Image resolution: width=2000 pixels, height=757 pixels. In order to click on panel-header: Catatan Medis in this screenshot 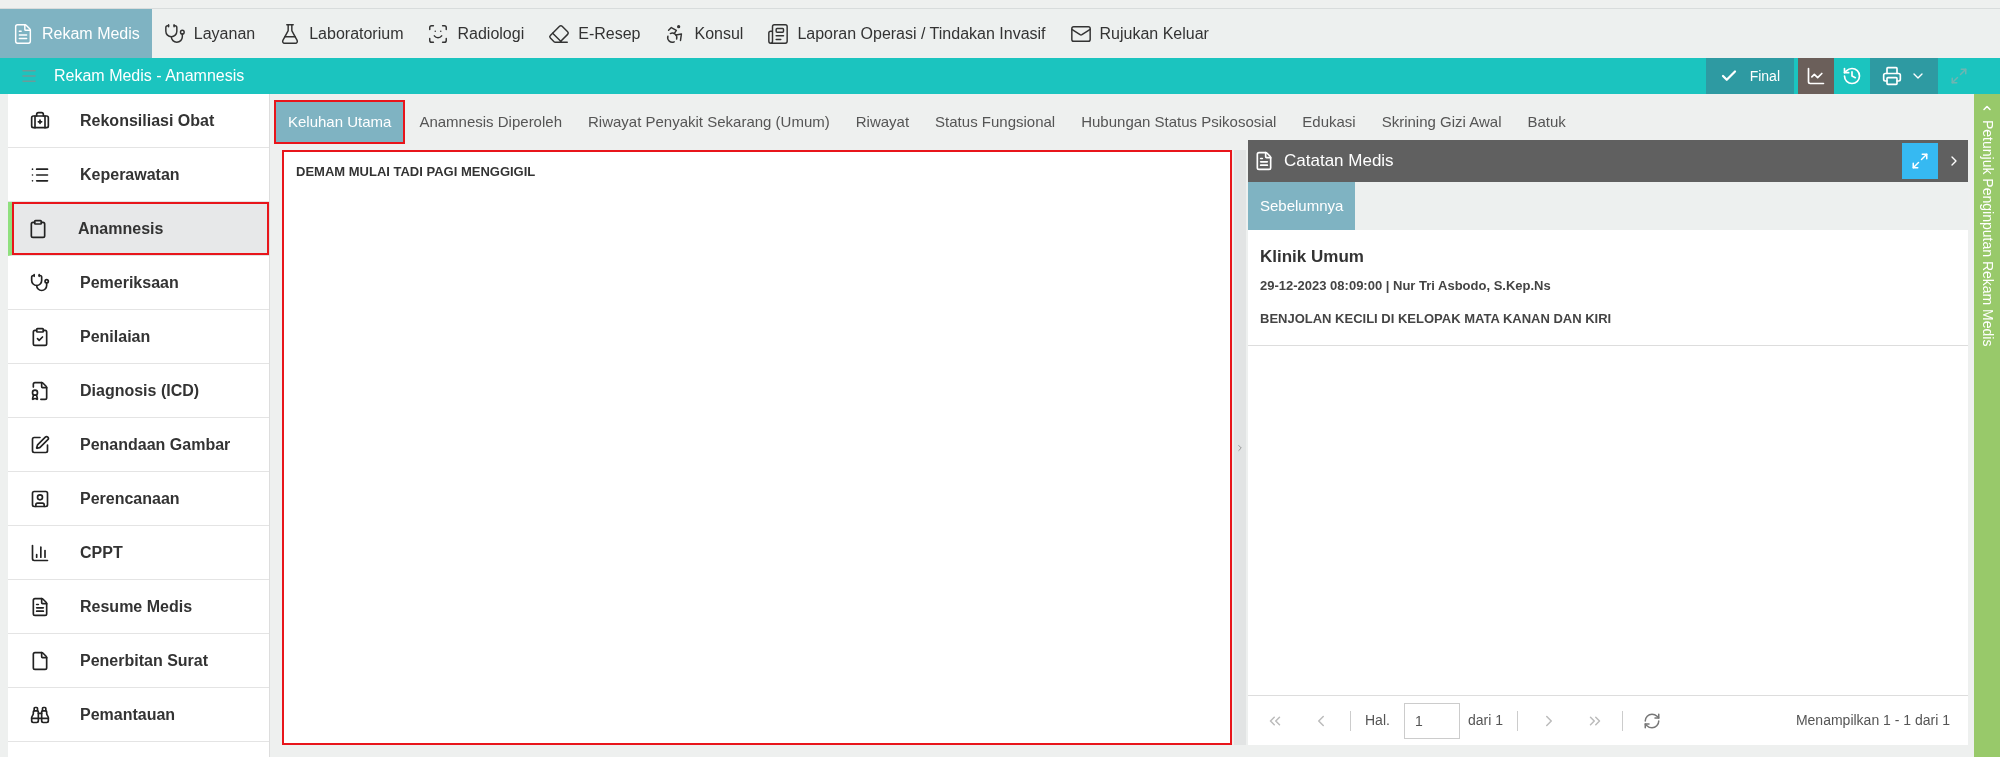, I will do `click(1608, 161)`.